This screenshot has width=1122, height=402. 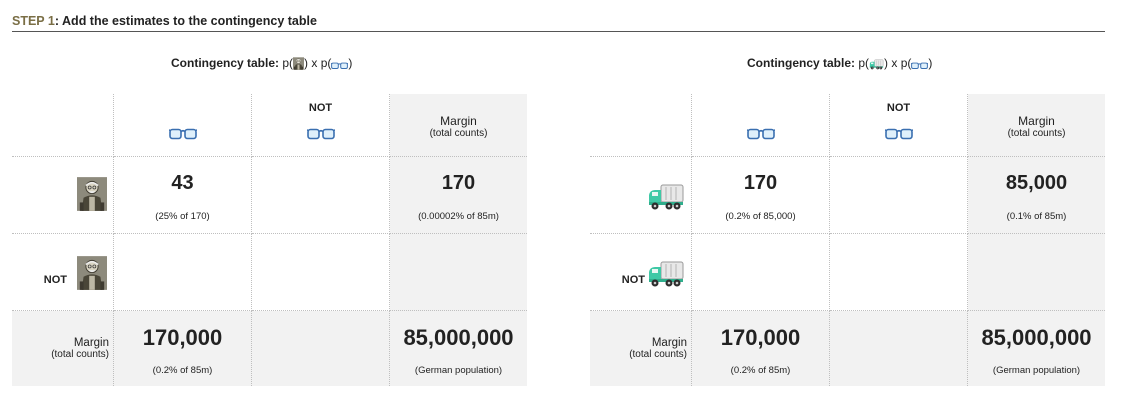 I want to click on row1-margin: 170 (0.00002% of 85m), so click(x=458, y=195).